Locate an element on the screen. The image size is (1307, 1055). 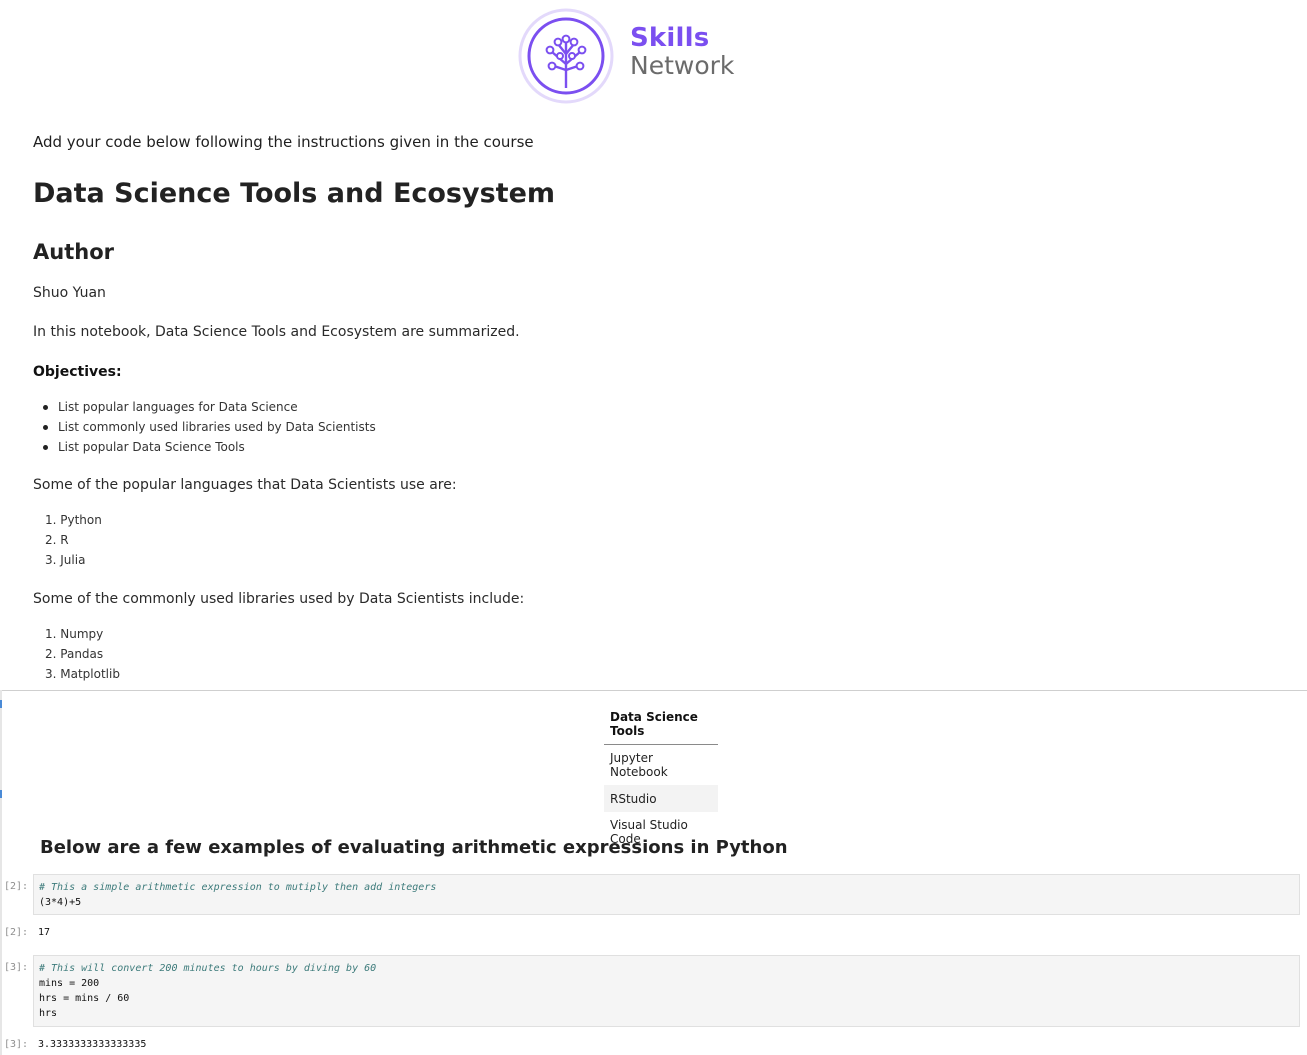
libraries-list: 1. Numpy 2. Pandas 3. Matplotlib is located at coordinates (76, 654).